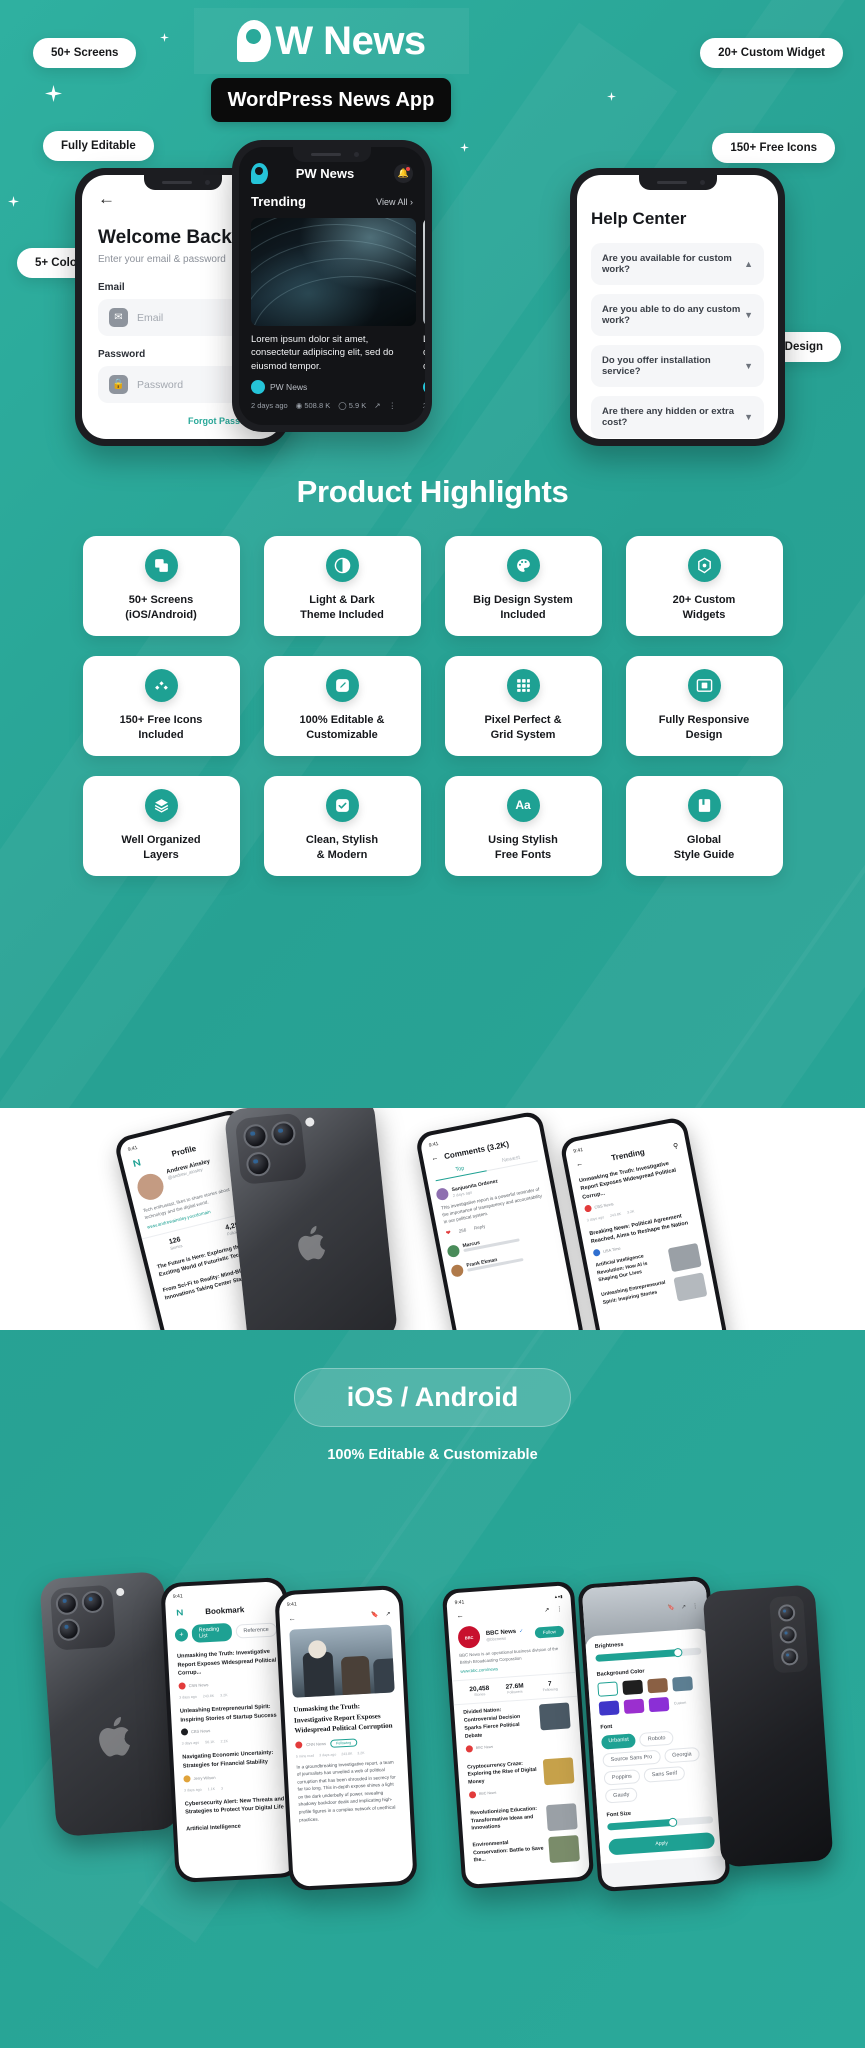 The image size is (865, 2048). What do you see at coordinates (662, 1844) in the screenshot?
I see `apply-button: Apply` at bounding box center [662, 1844].